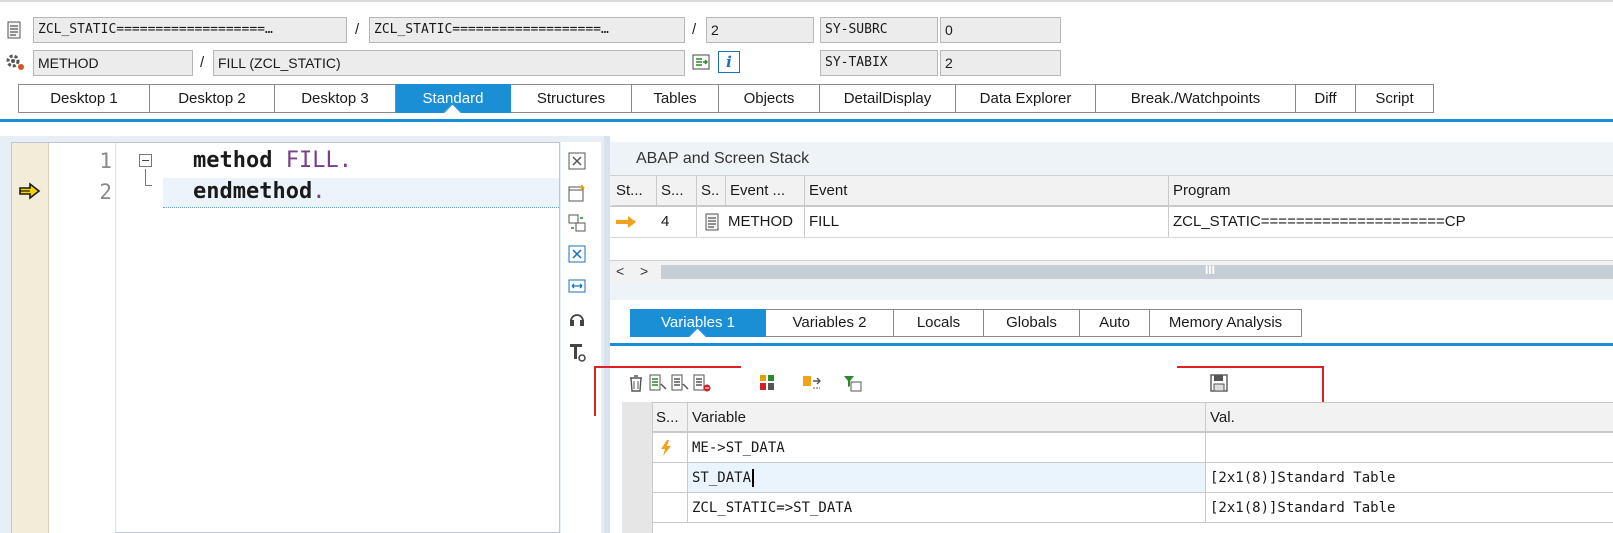 This screenshot has height=533, width=1613. What do you see at coordinates (939, 323) in the screenshot?
I see `tab-locals: Locals` at bounding box center [939, 323].